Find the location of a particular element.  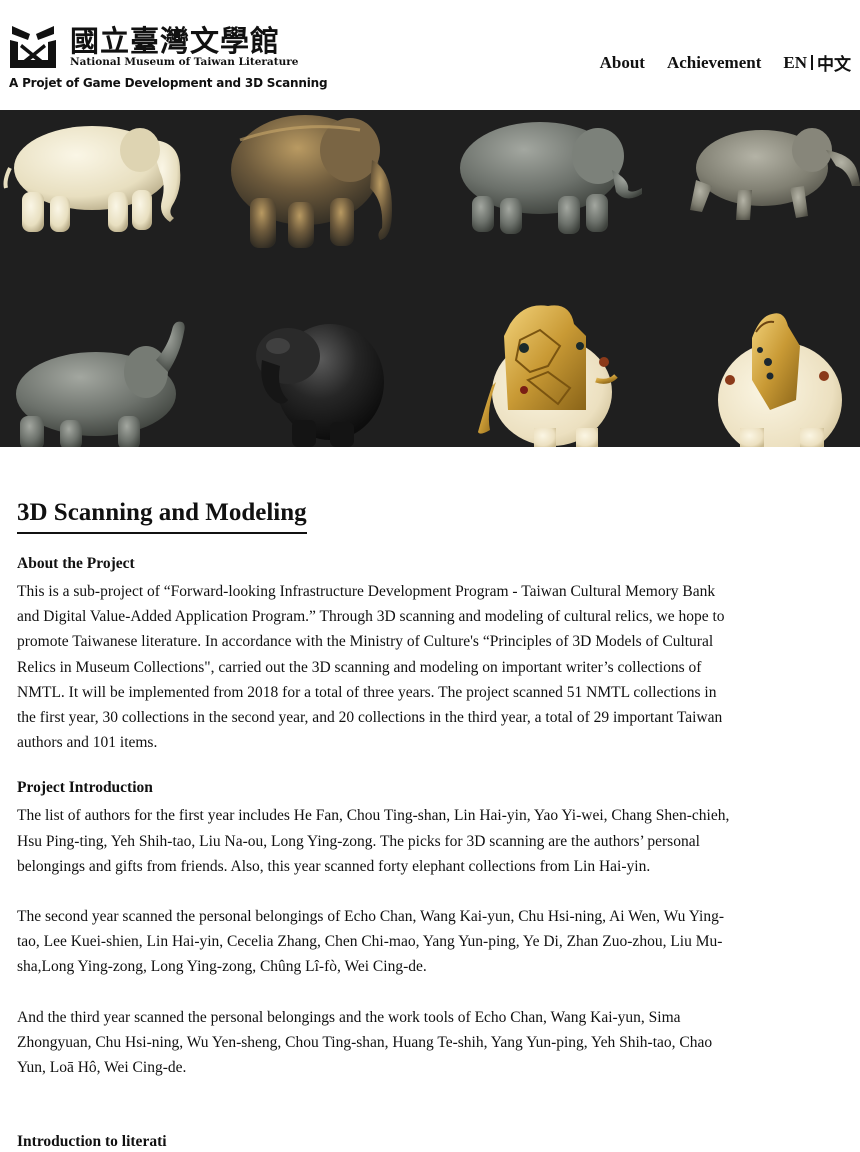

museum-logo-icon is located at coordinates (33, 47).